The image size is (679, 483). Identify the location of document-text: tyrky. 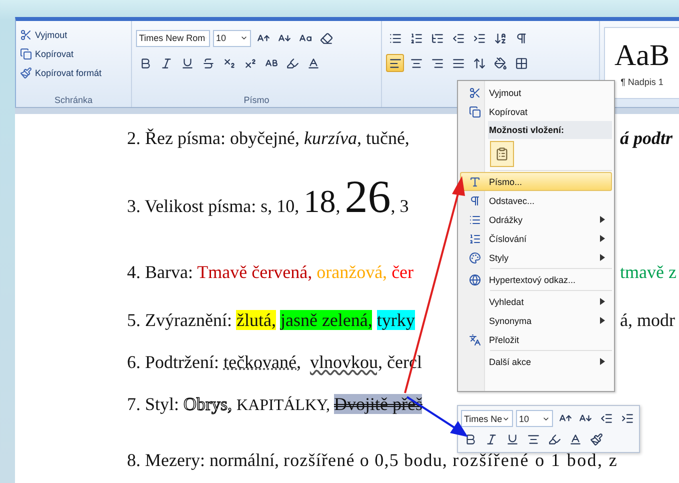
(395, 320).